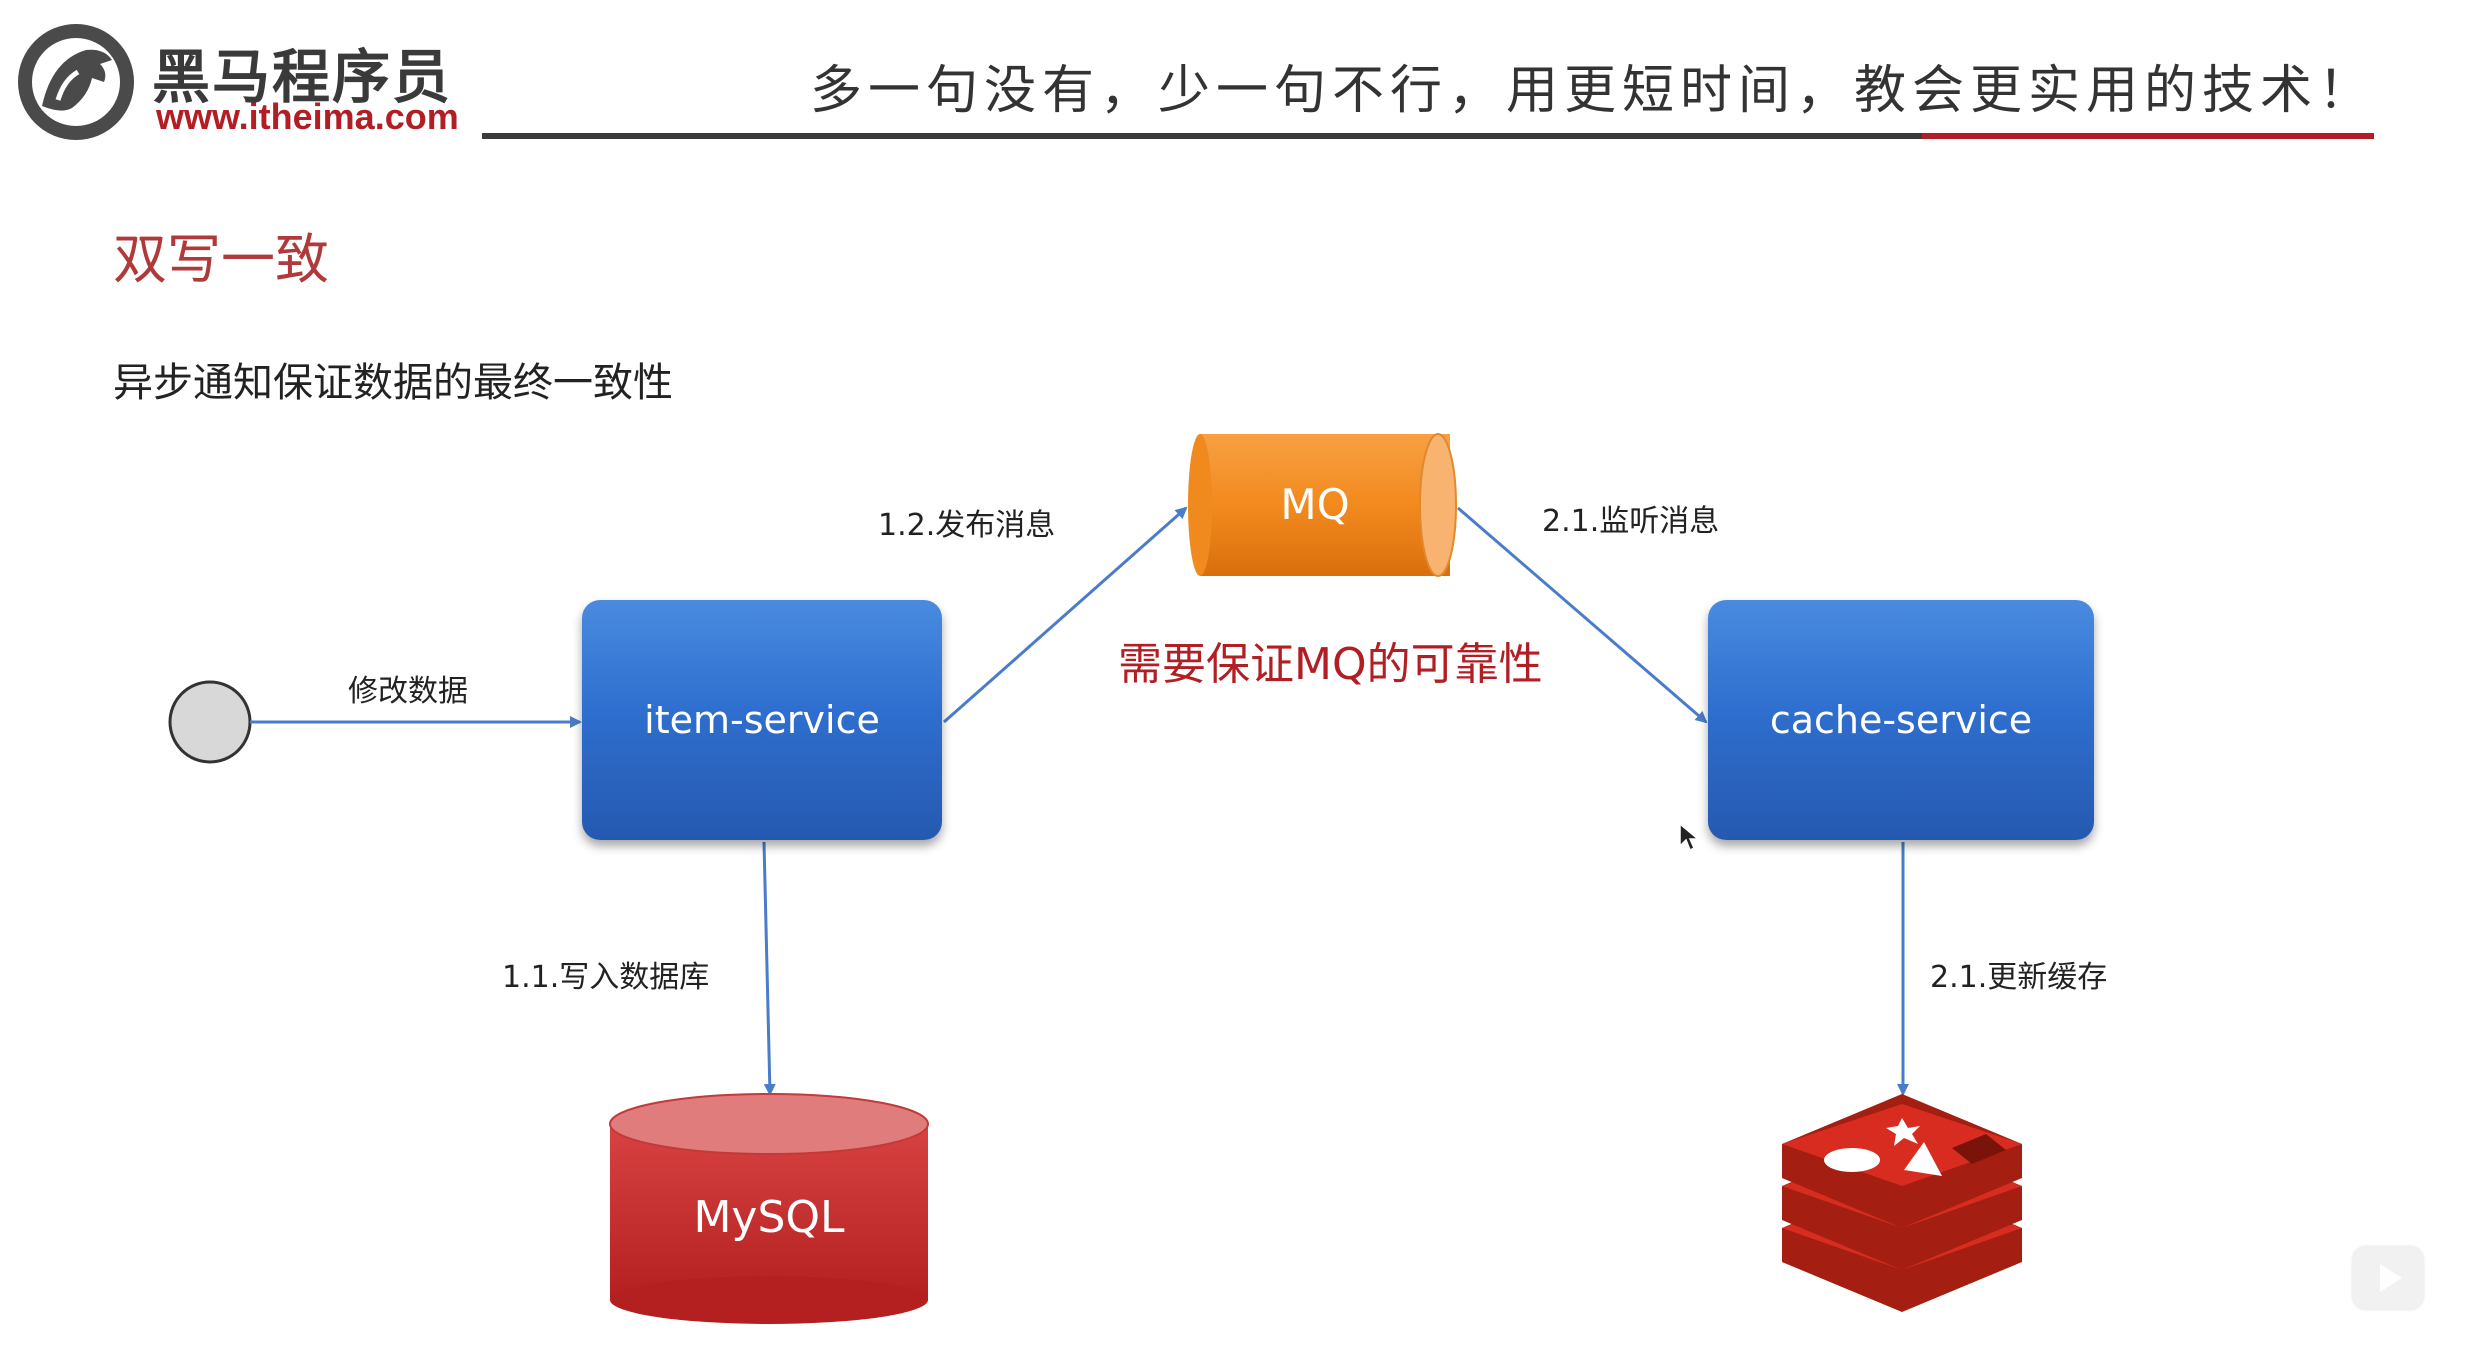 This screenshot has height=1366, width=2466. I want to click on arrow-write-db, so click(769, 968).